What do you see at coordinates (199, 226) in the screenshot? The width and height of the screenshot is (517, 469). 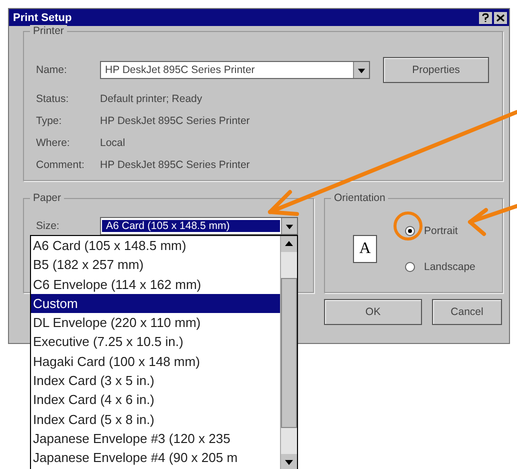 I see `paper-size-dropdown: A6 Card (105 x 148.5 mm)` at bounding box center [199, 226].